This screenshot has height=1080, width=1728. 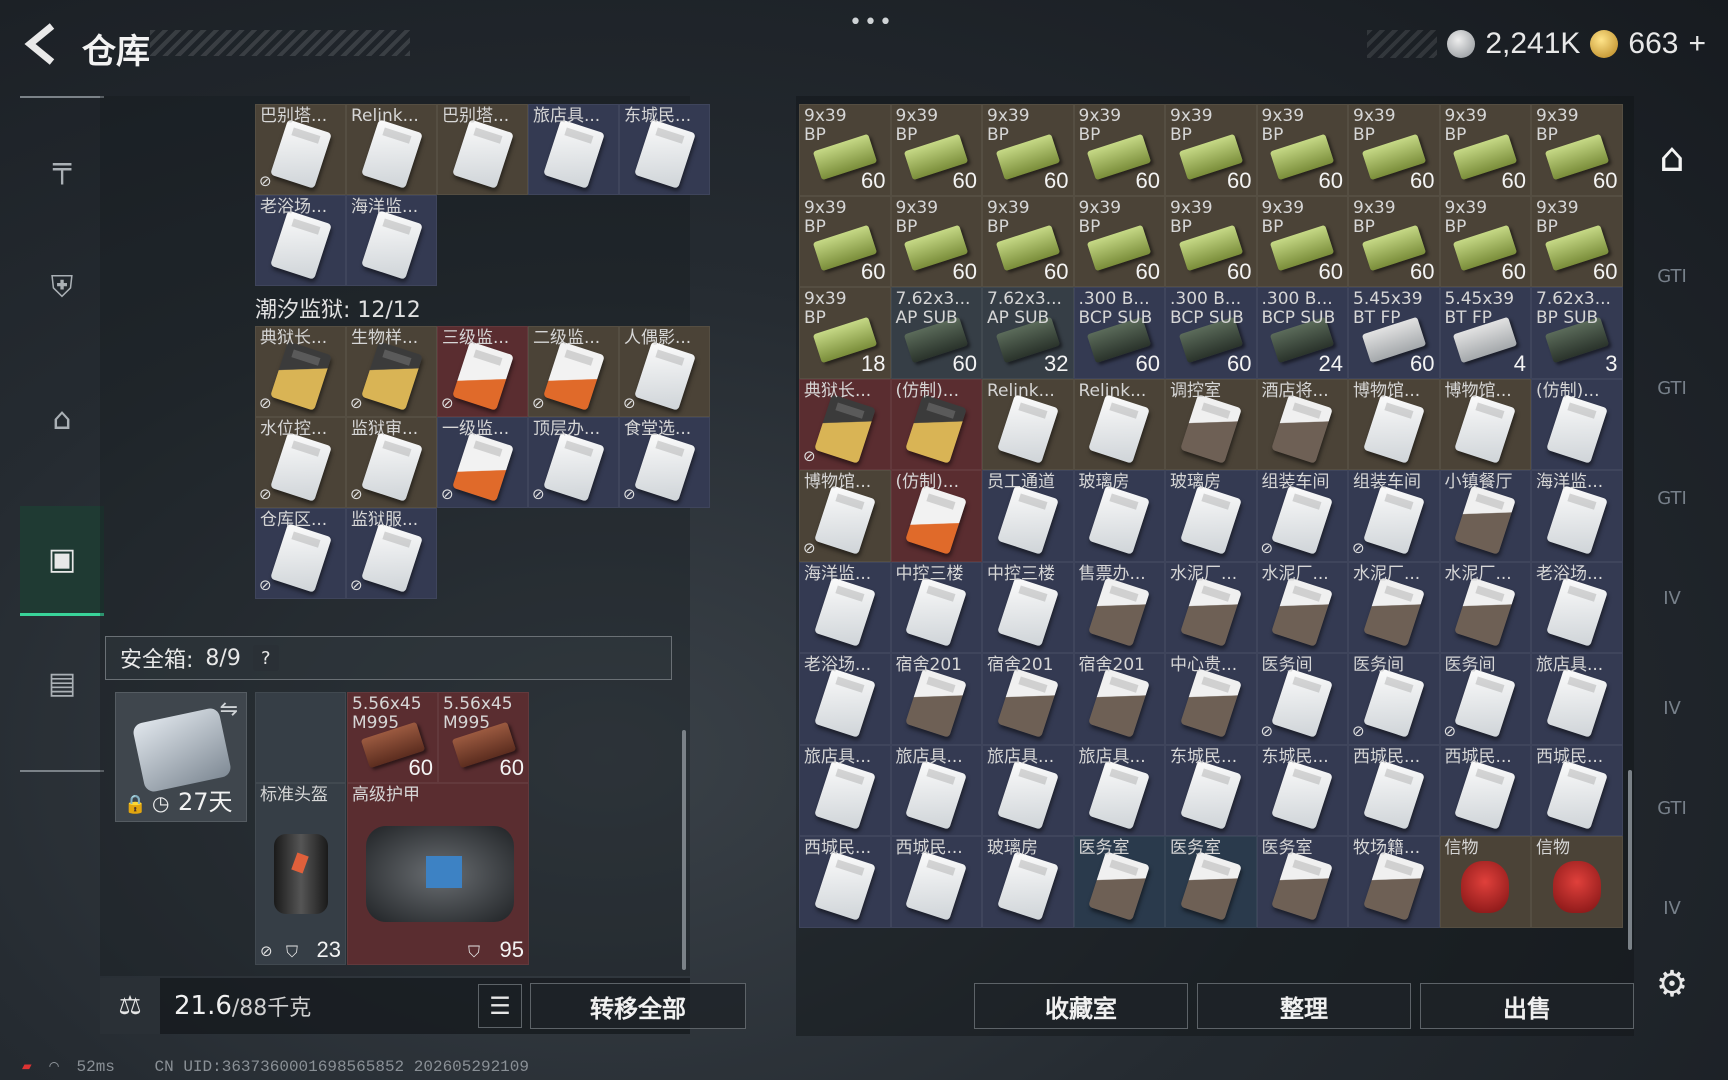 What do you see at coordinates (664, 371) in the screenshot?
I see `inventory-item: 人偶影... ⊘` at bounding box center [664, 371].